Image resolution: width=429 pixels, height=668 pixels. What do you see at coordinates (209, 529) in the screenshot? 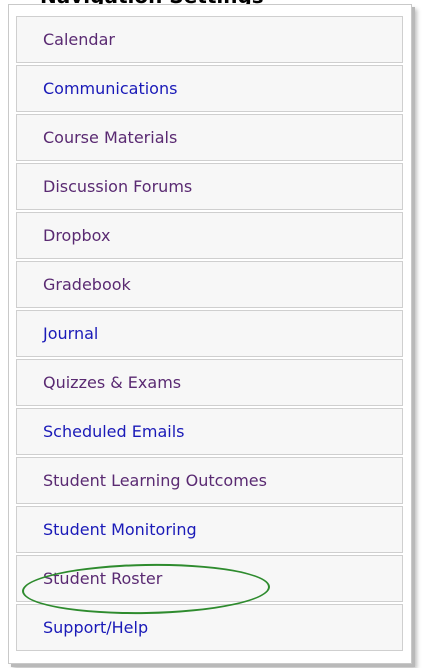
I see `menu-item-student-monitoring: Student Monitoring` at bounding box center [209, 529].